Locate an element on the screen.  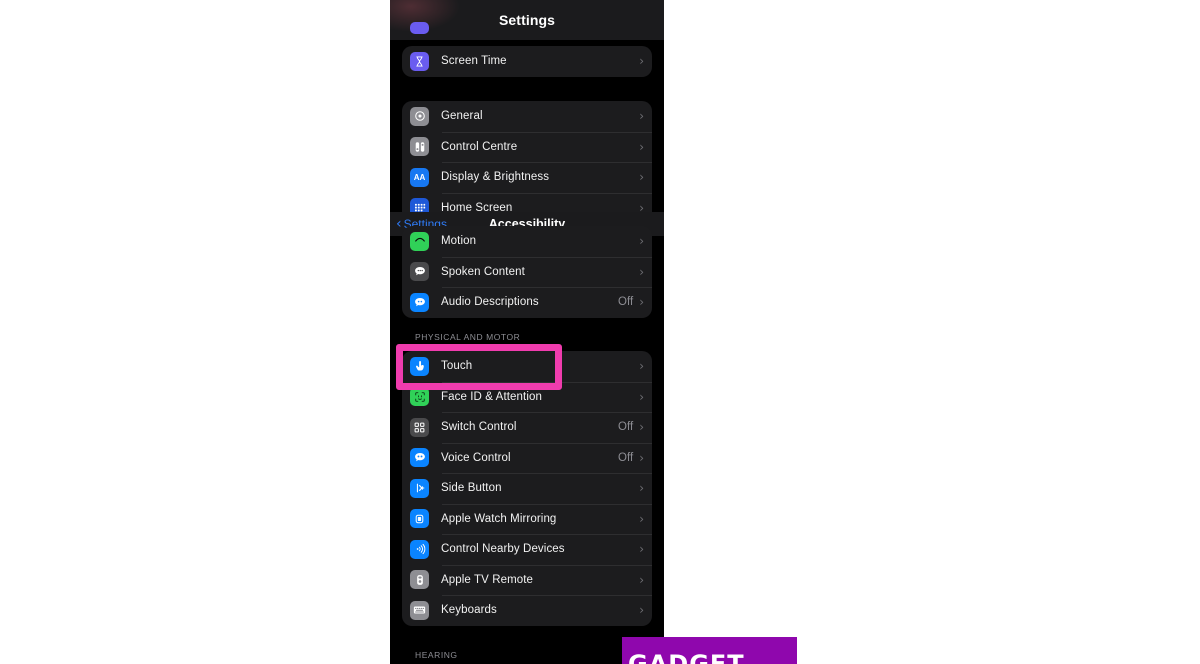
accessibility-row-label: Voice Control is located at coordinates (476, 457).